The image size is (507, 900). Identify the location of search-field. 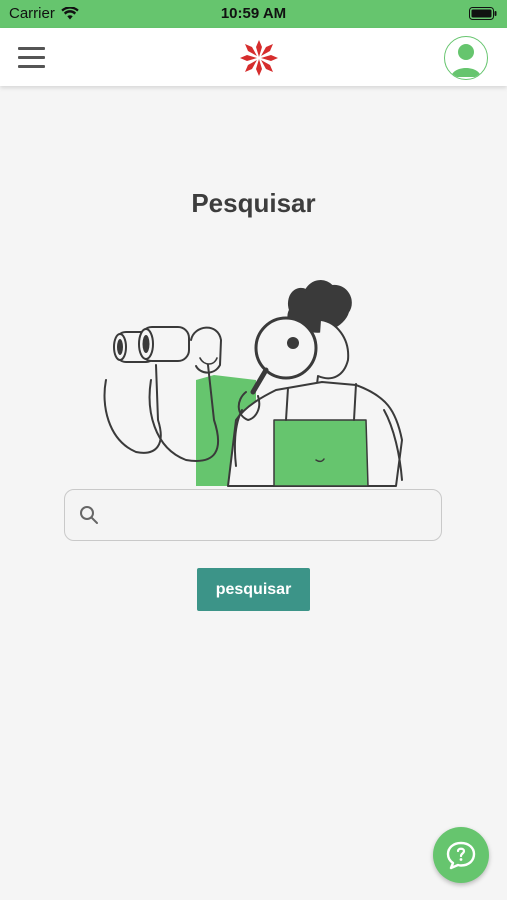
(253, 515).